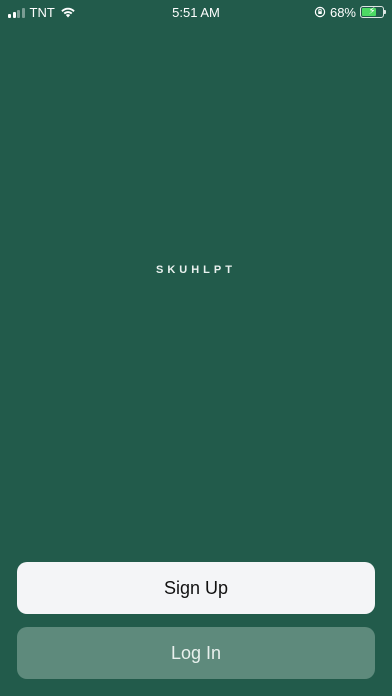 The height and width of the screenshot is (696, 392). What do you see at coordinates (196, 653) in the screenshot?
I see `log-in-button: Log In` at bounding box center [196, 653].